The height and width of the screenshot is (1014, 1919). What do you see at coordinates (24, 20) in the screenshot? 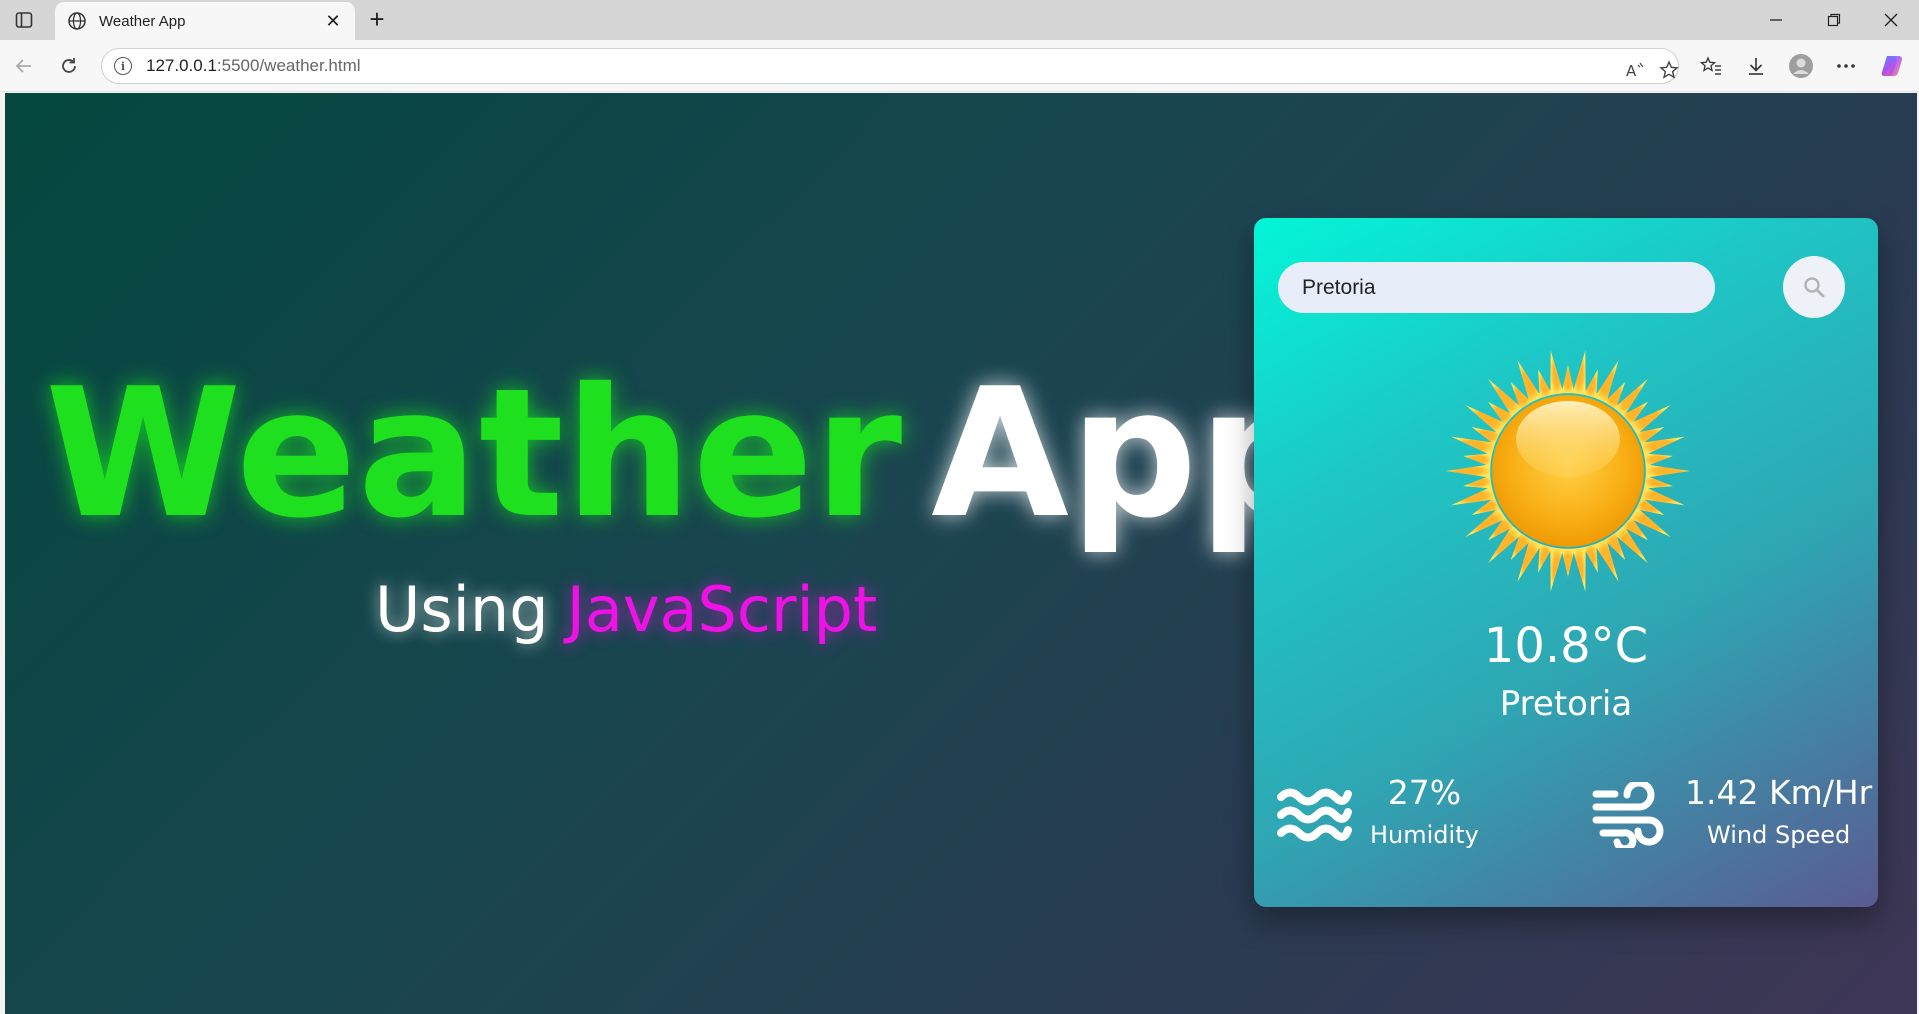
I see `tab-actions-icon` at bounding box center [24, 20].